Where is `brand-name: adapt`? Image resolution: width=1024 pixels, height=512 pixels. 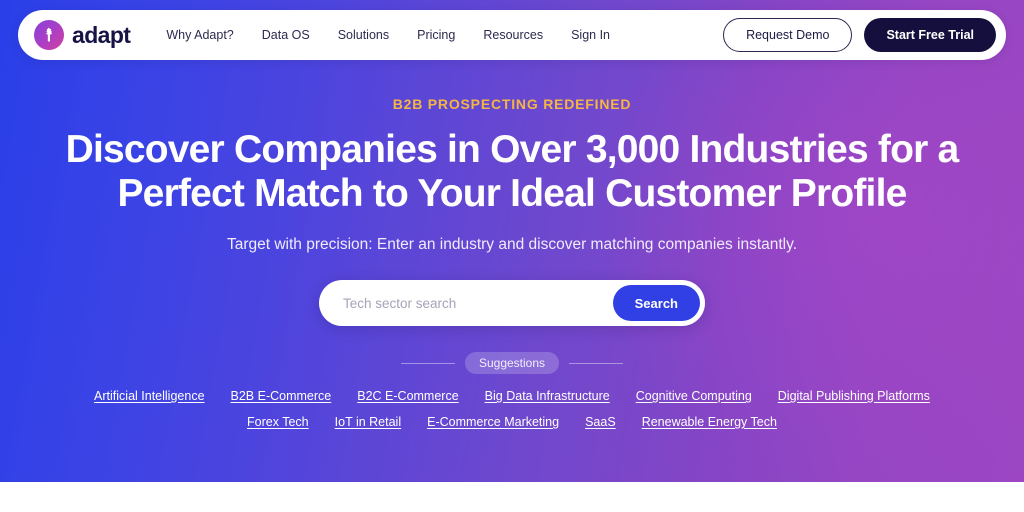 brand-name: adapt is located at coordinates (101, 34).